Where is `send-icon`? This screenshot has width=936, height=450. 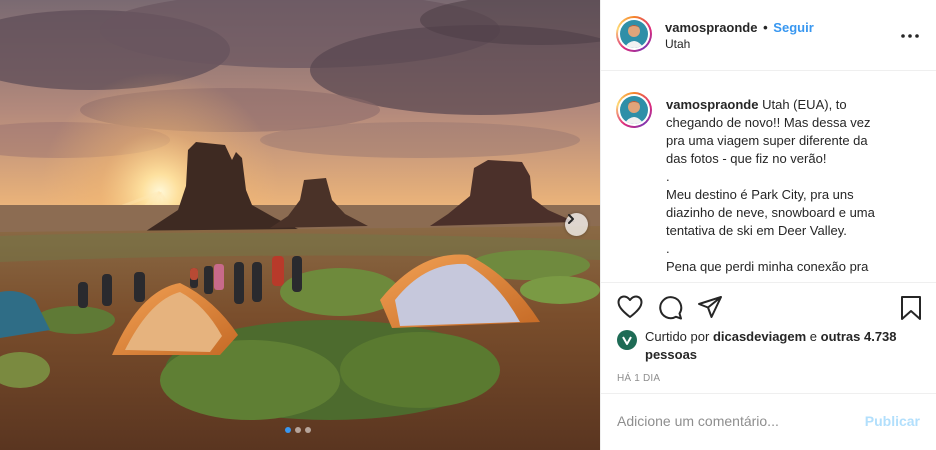
send-icon is located at coordinates (710, 307).